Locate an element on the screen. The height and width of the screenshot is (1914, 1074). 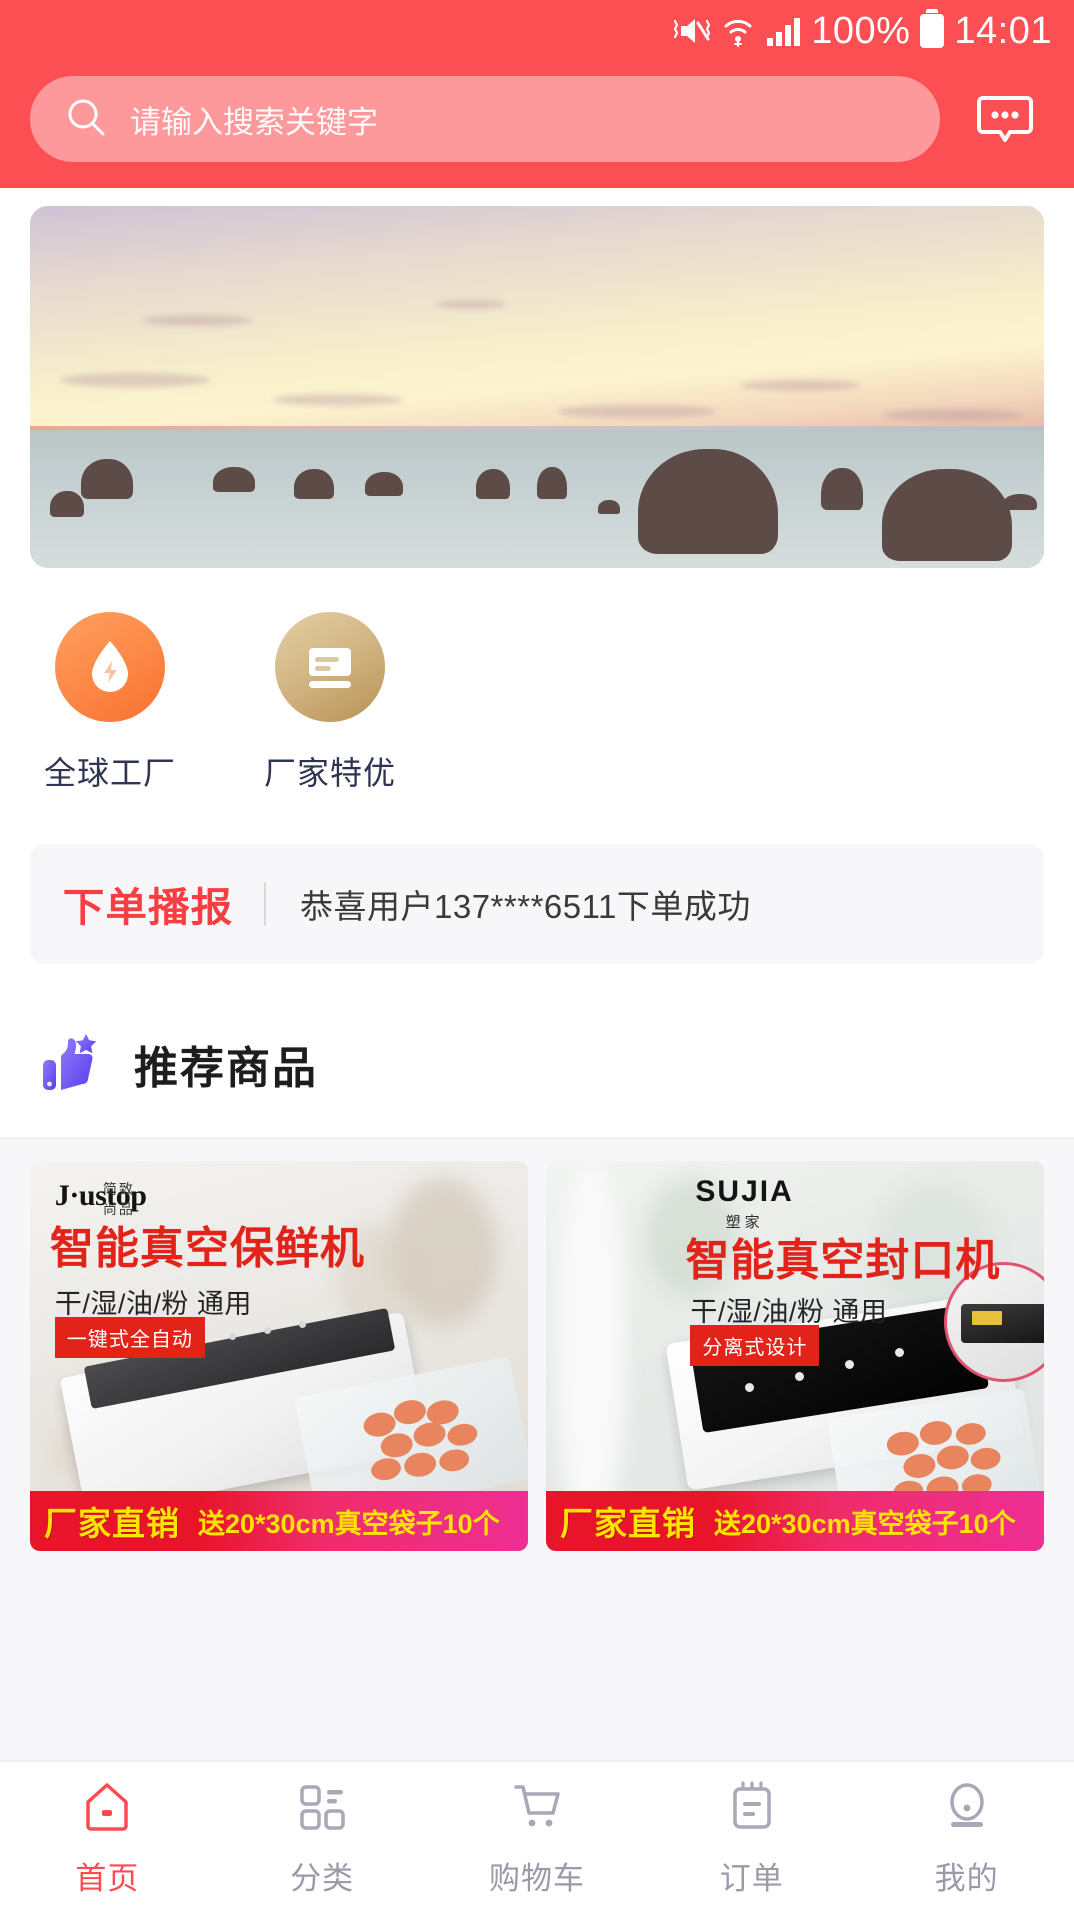
tab-orders: 订单 is located at coordinates (751, 1838).